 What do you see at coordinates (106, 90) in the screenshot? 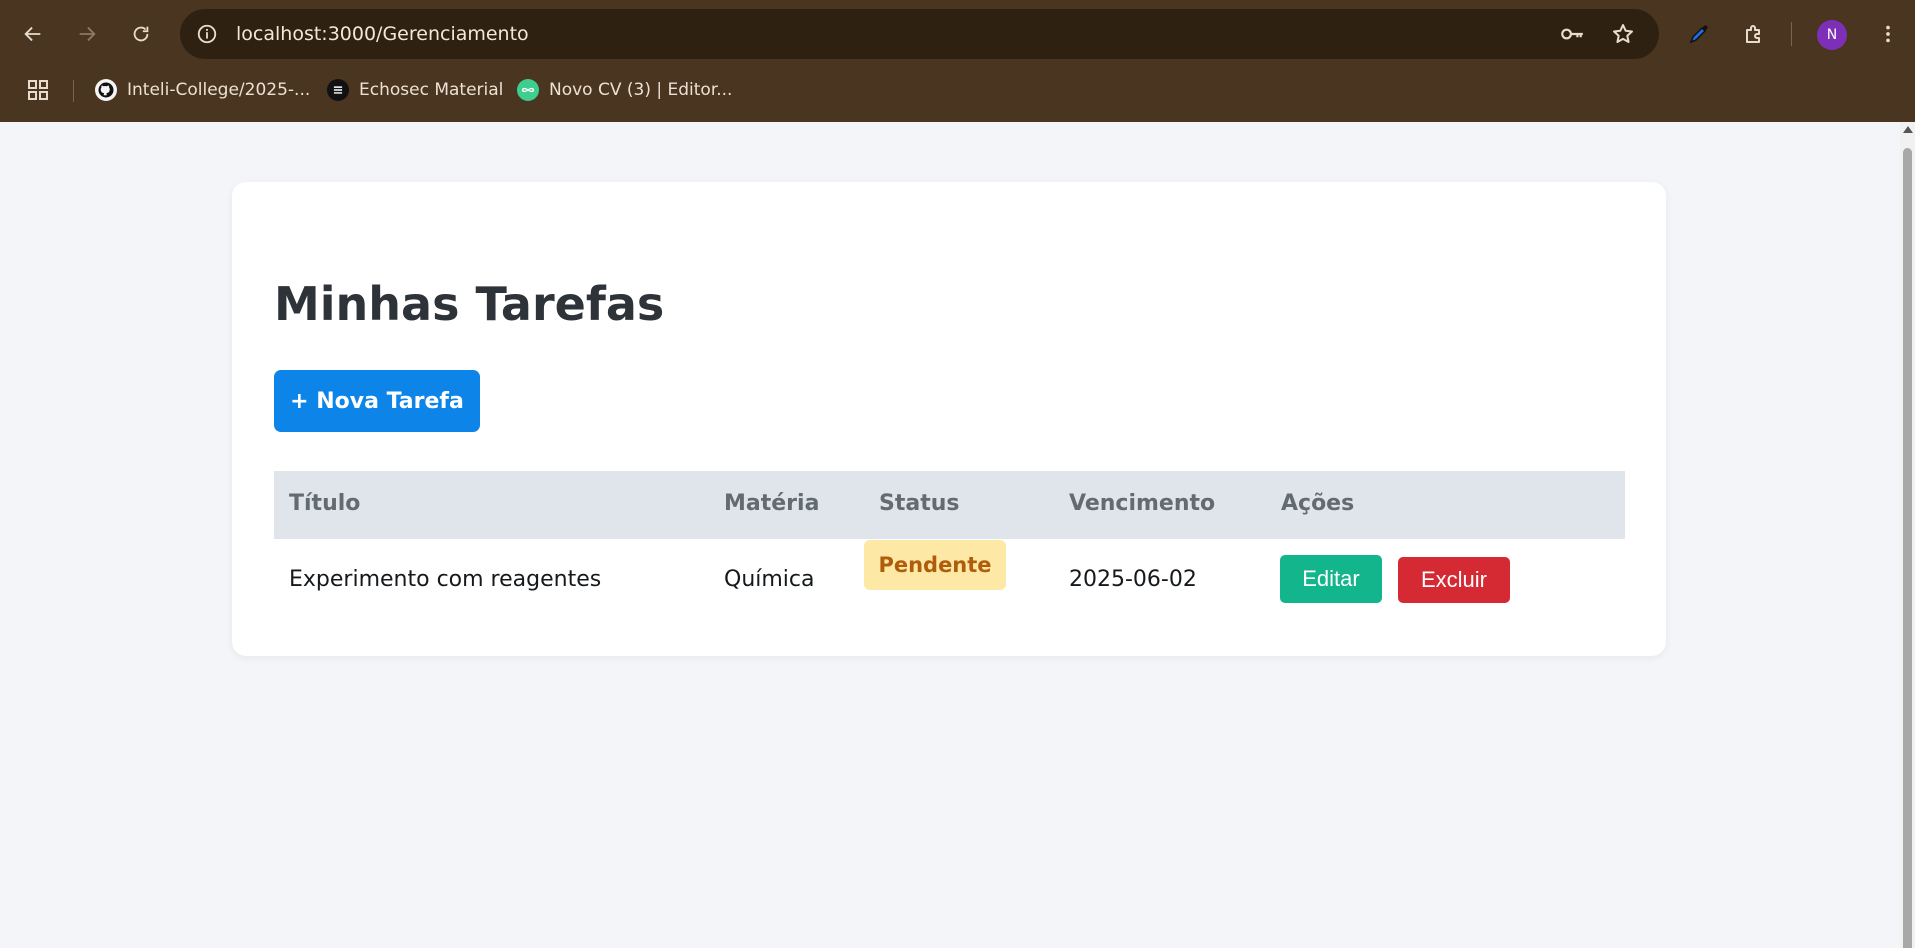
I see `github-icon` at bounding box center [106, 90].